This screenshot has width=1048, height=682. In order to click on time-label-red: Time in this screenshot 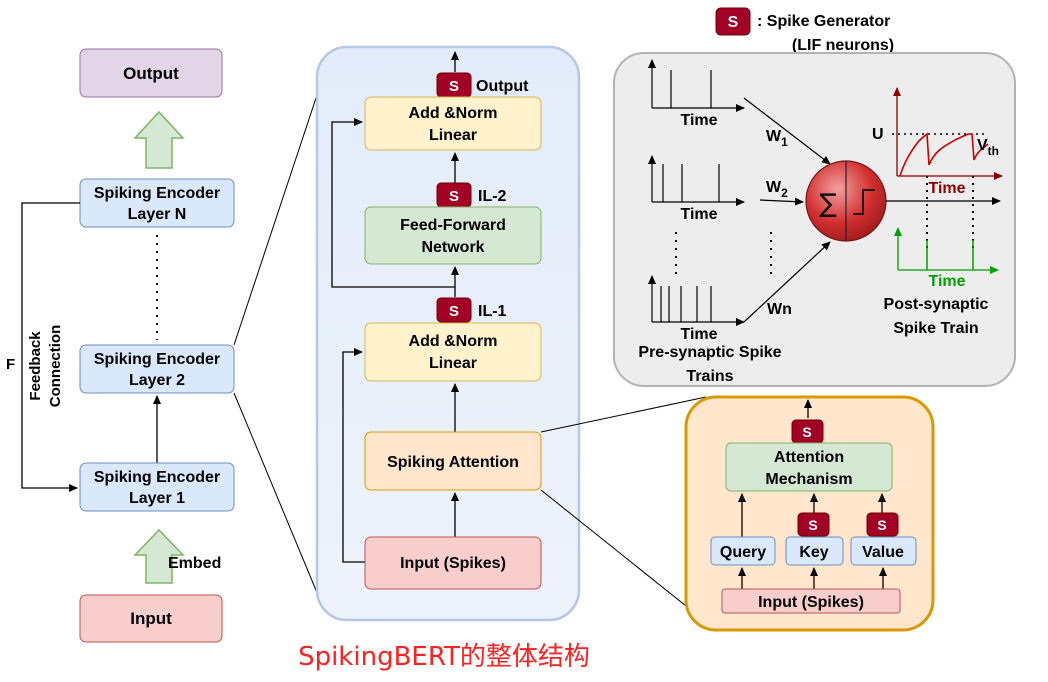, I will do `click(946, 188)`.